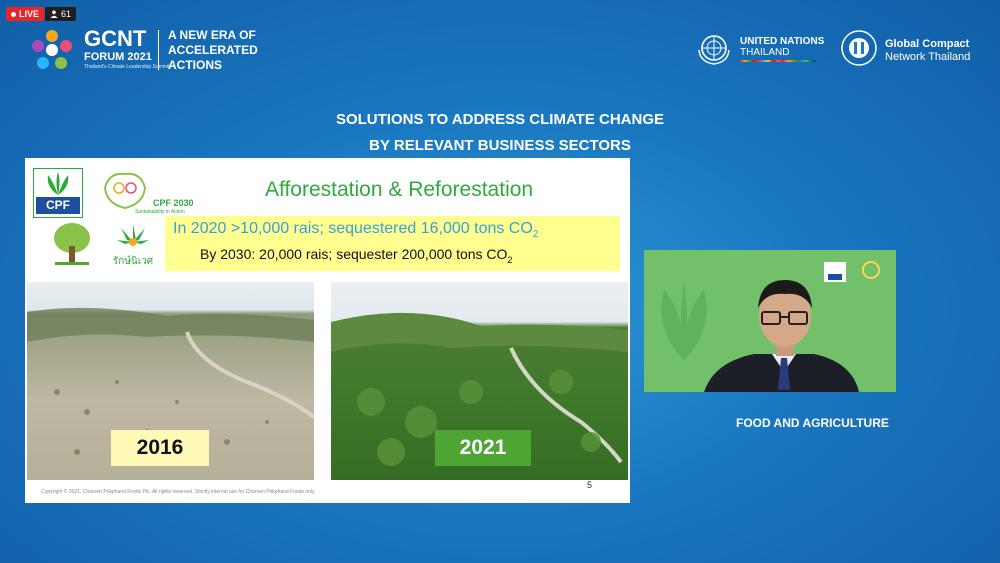  Describe the element at coordinates (158, 50) in the screenshot. I see `logo-divider` at that location.